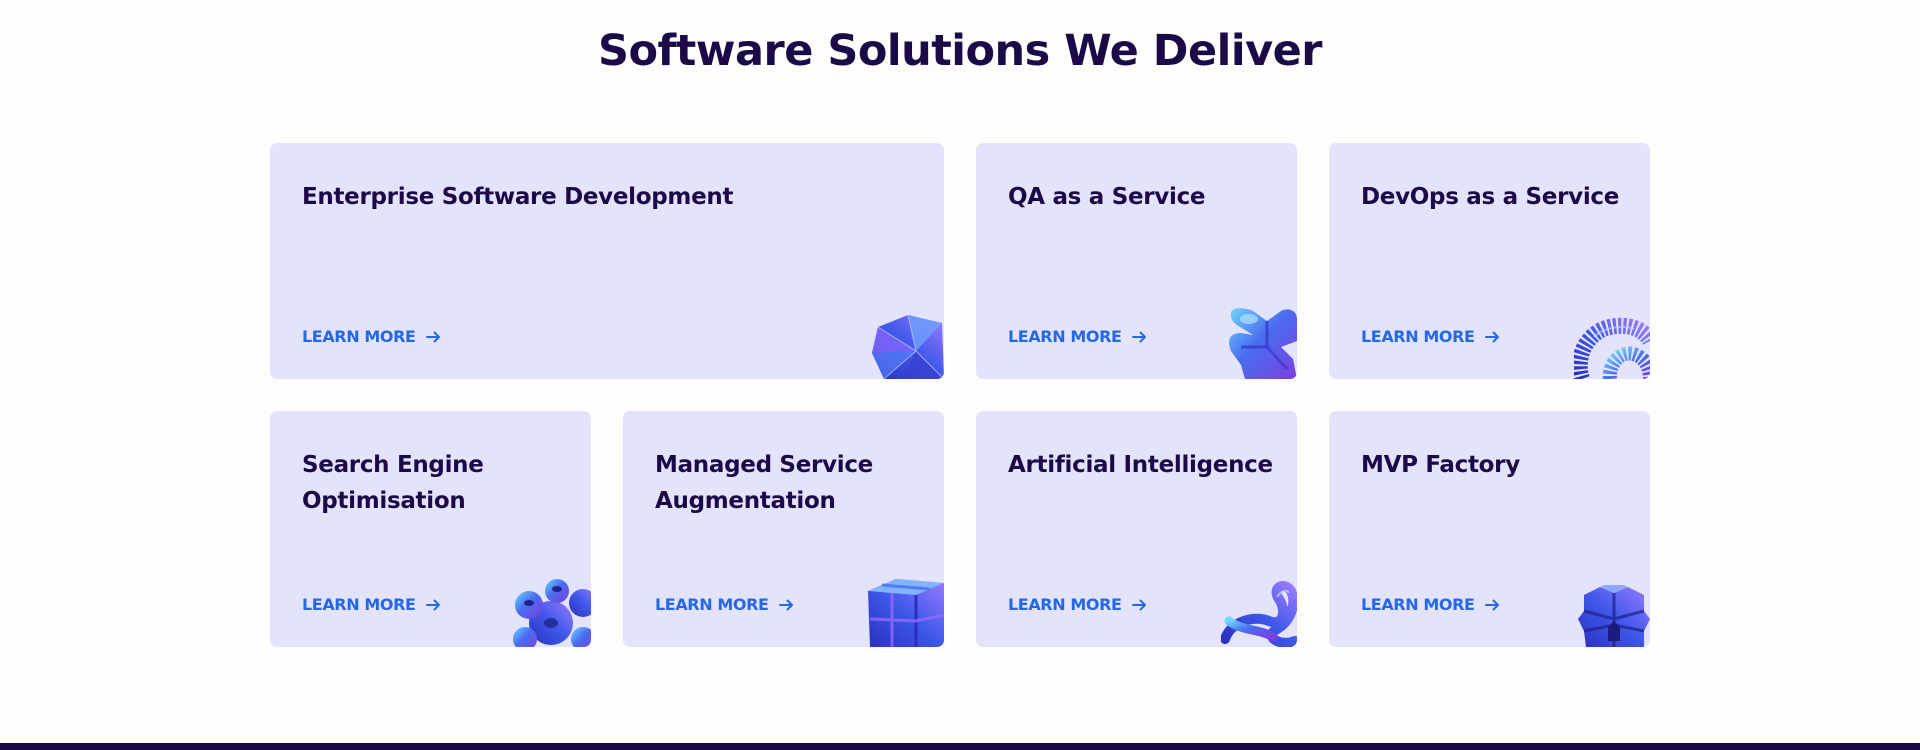 This screenshot has width=1920, height=750. Describe the element at coordinates (1263, 343) in the screenshot. I see `puffy-cross-3d-icon` at that location.